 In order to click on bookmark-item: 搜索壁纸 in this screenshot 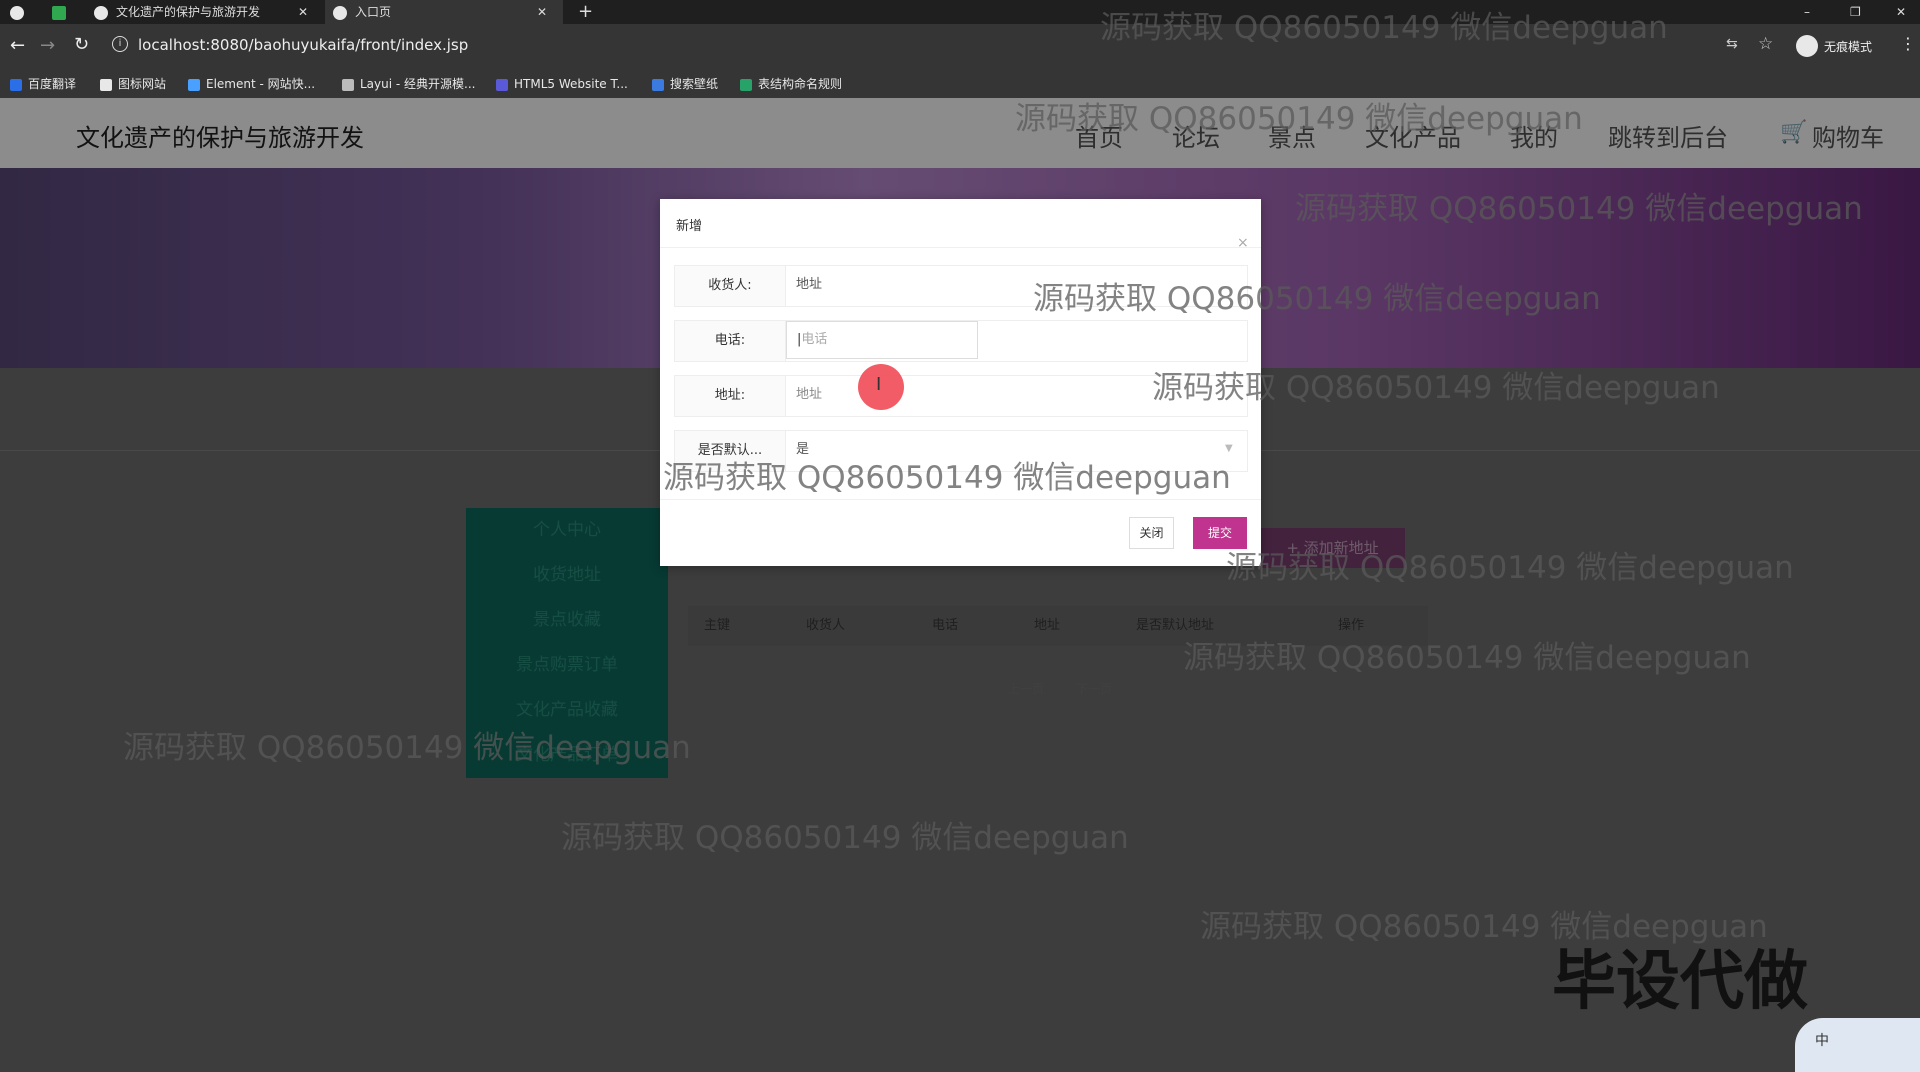, I will do `click(685, 84)`.